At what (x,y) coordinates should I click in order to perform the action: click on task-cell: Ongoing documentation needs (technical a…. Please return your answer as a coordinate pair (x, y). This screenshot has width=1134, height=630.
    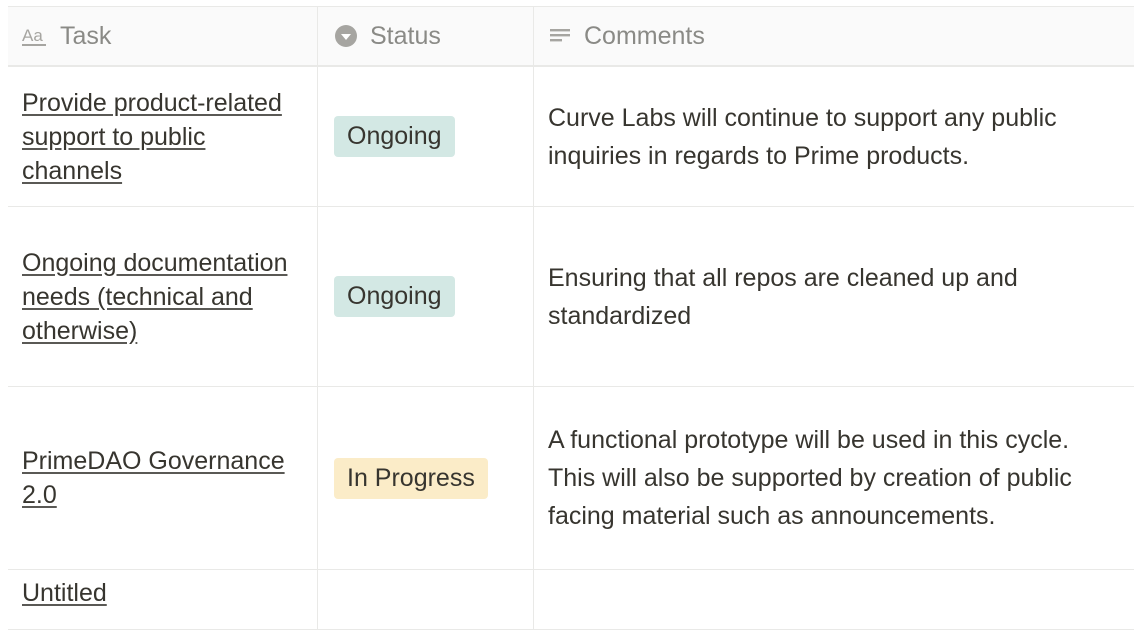
    Looking at the image, I should click on (163, 296).